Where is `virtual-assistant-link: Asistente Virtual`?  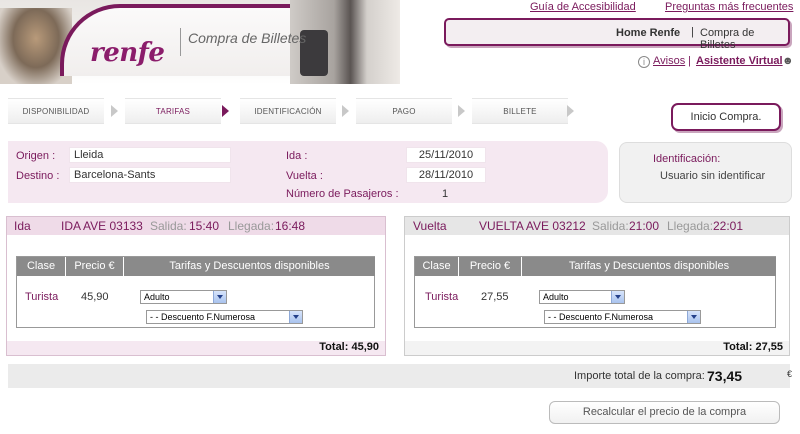 virtual-assistant-link: Asistente Virtual is located at coordinates (739, 61).